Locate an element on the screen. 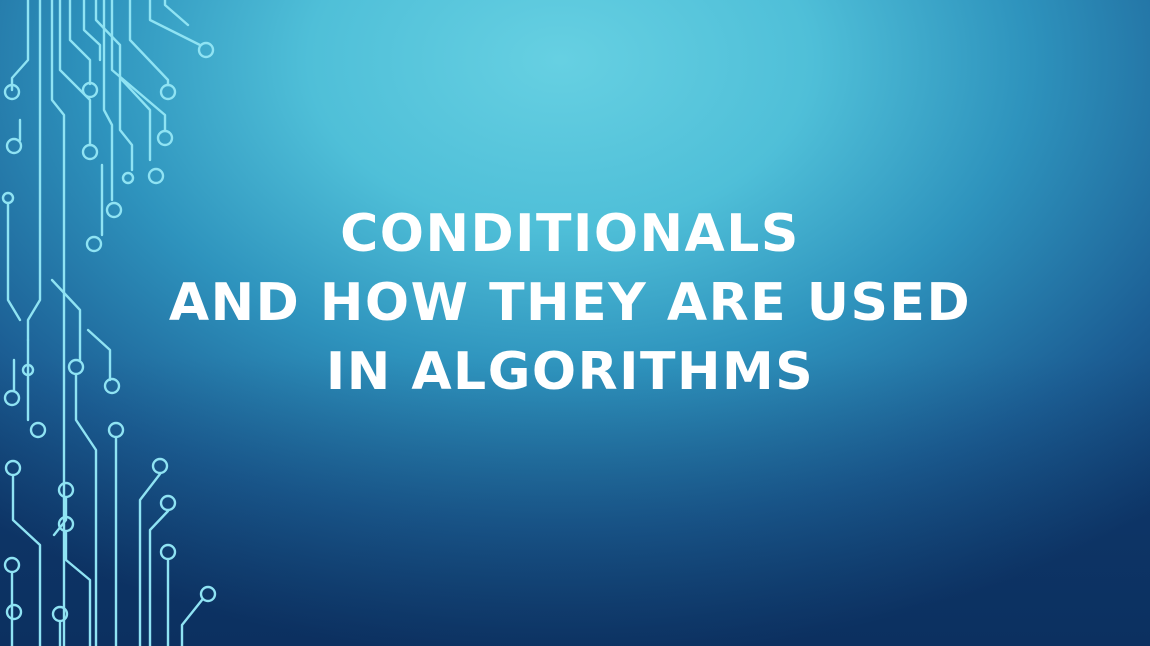  title-line-2: AND HOW THEY ARE USED is located at coordinates (570, 303).